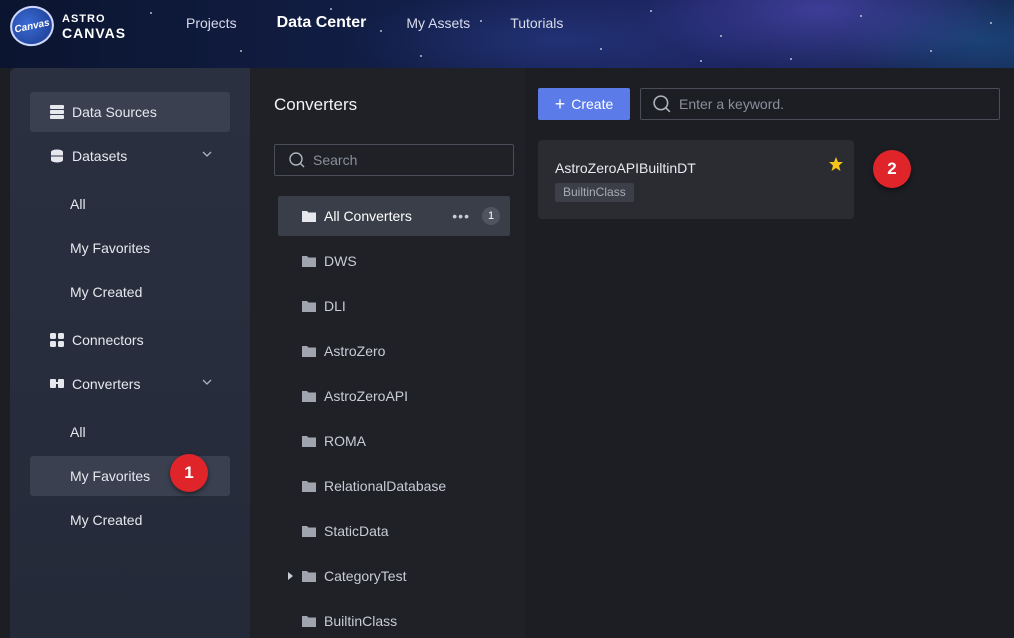 Image resolution: width=1014 pixels, height=638 pixels. I want to click on sidebar-item-connectors: Connectors, so click(130, 340).